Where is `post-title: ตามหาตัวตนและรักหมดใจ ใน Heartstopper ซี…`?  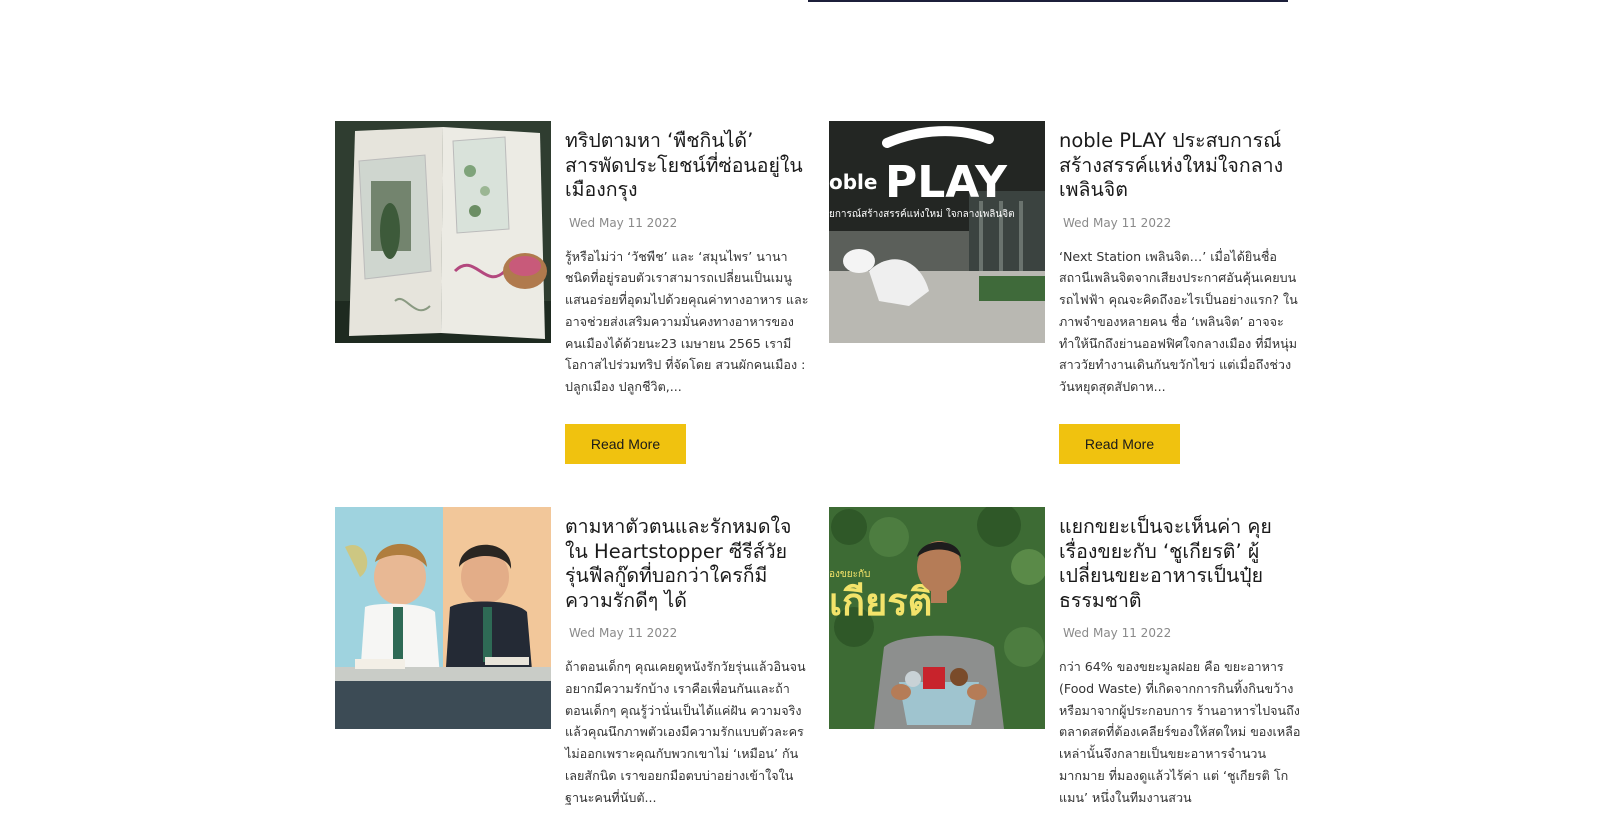 post-title: ตามหาตัวตนและรักหมดใจ ใน Heartstopper ซี… is located at coordinates (687, 564).